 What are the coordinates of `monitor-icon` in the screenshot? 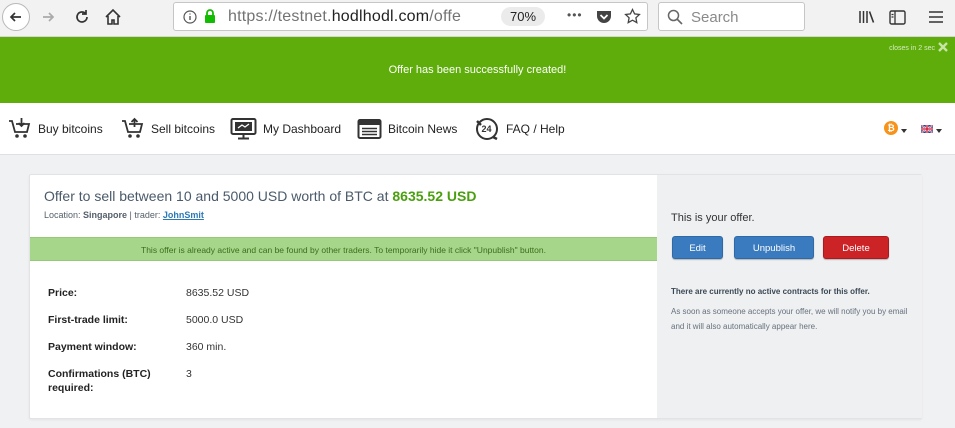 It's located at (243, 129).